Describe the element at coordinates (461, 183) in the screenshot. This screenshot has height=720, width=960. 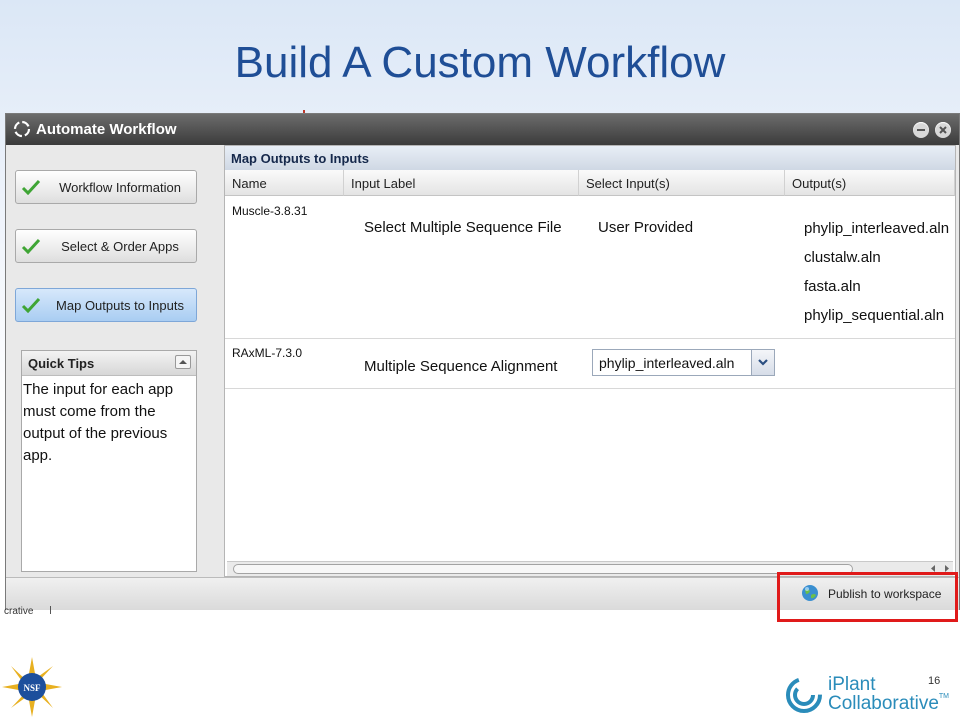
I see `column-header-input-label: Input Label` at that location.